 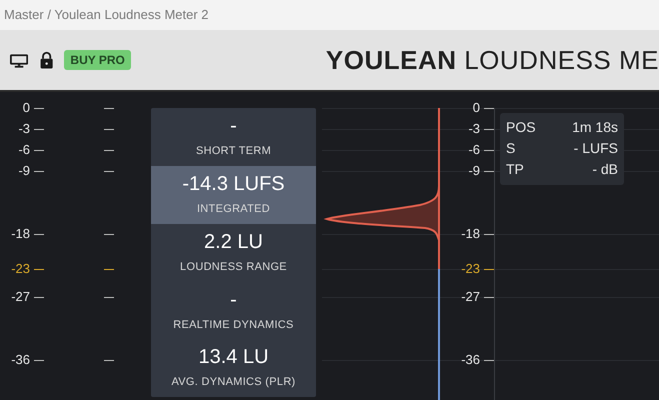 I want to click on info-value: - dB, so click(x=605, y=169).